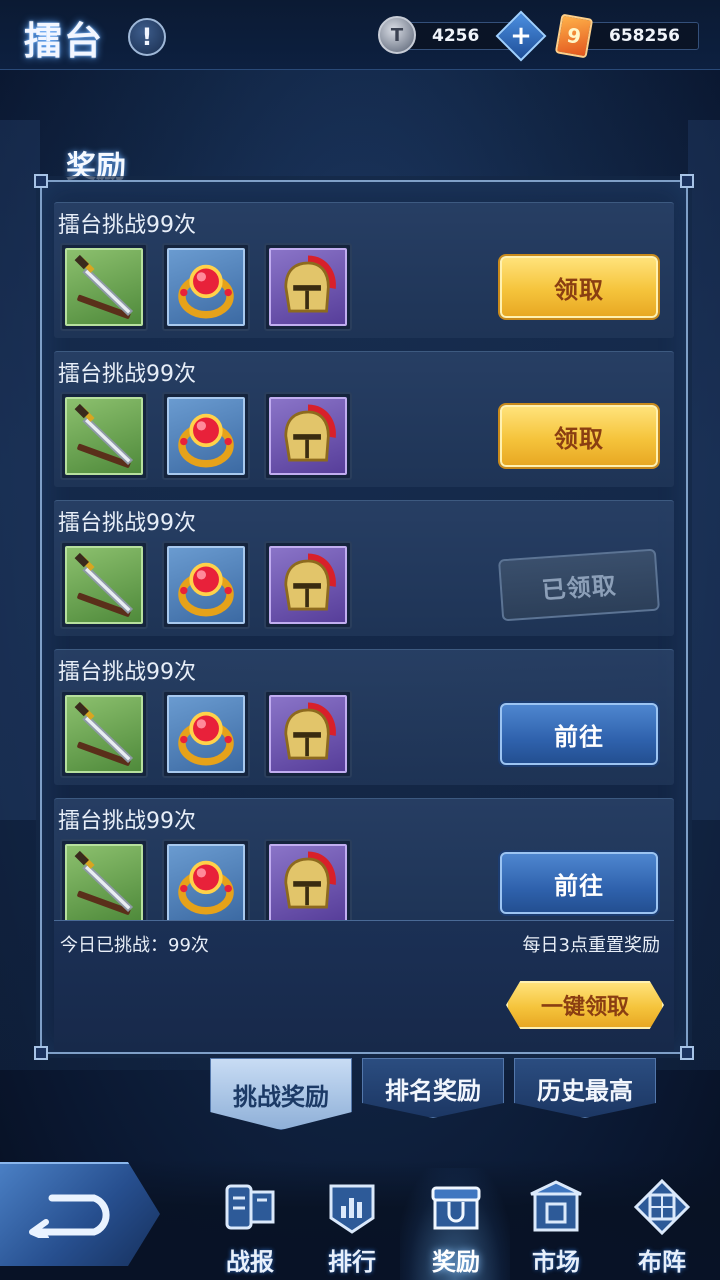  What do you see at coordinates (250, 1207) in the screenshot?
I see `battle-report-icon` at bounding box center [250, 1207].